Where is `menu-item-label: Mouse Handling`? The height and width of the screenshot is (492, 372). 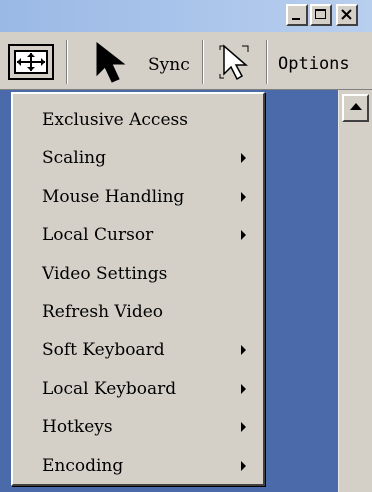
menu-item-label: Mouse Handling is located at coordinates (113, 196).